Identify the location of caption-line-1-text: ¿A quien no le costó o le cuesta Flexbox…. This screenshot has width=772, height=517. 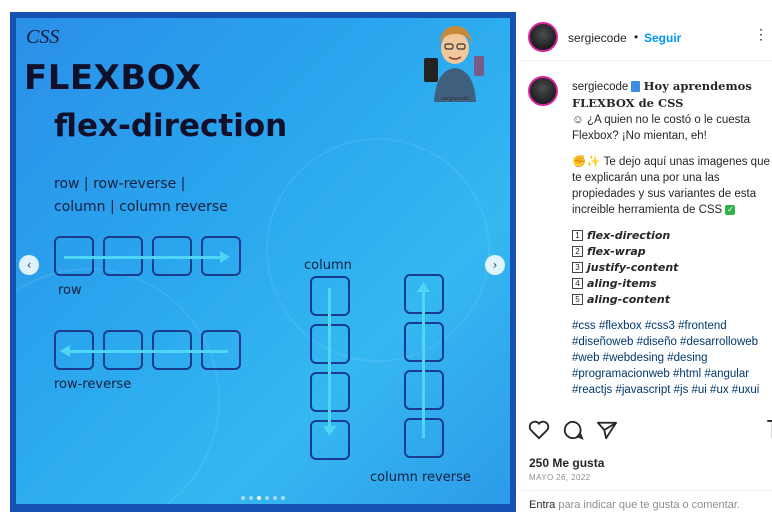
(661, 128).